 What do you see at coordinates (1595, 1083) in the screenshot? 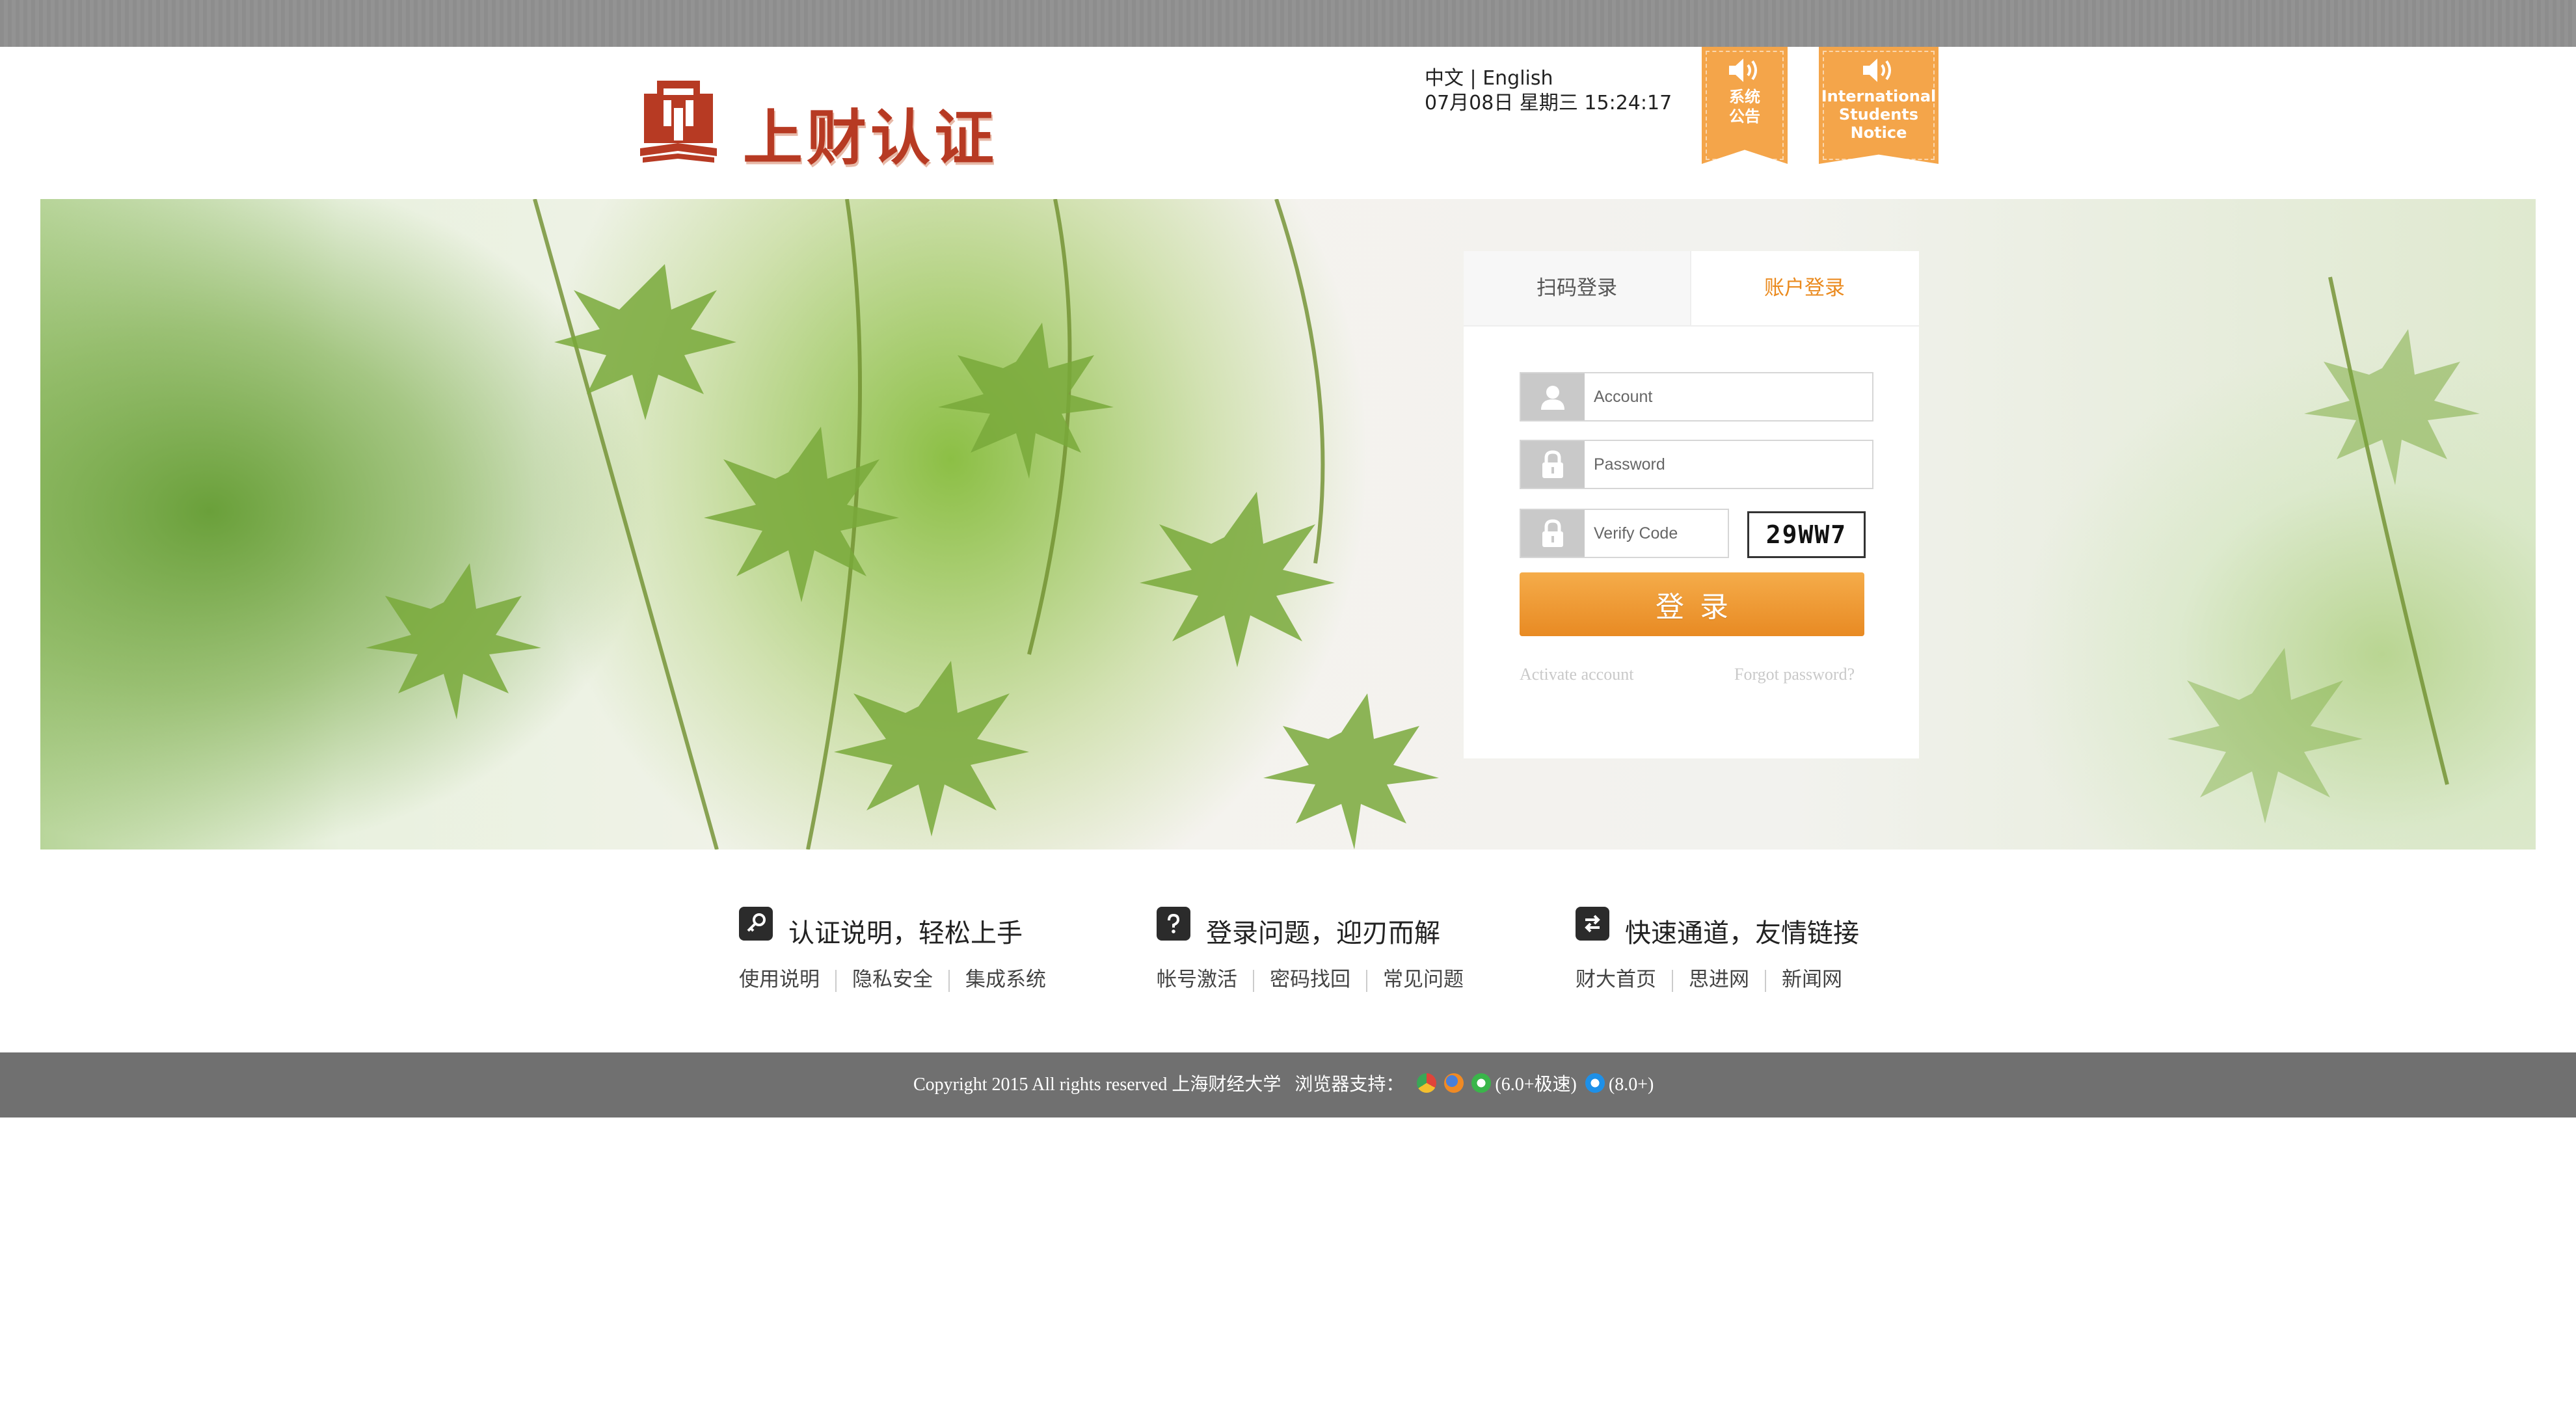
I see `ie-icon` at bounding box center [1595, 1083].